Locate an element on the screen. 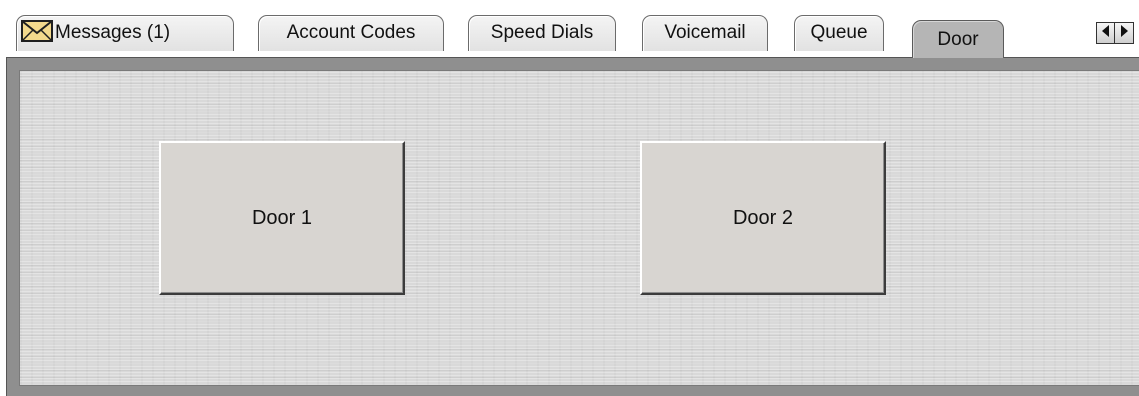 This screenshot has height=396, width=1139. tab-speed-dials-label: Speed Dials is located at coordinates (542, 32).